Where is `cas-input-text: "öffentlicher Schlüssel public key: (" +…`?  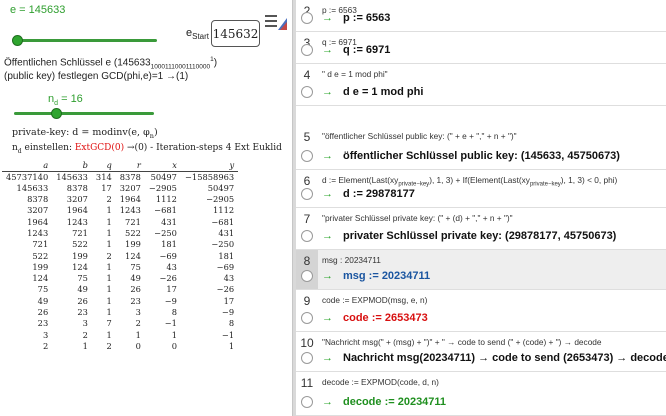
cas-input-text: "öffentlicher Schlüssel public key: (" +… is located at coordinates (419, 136).